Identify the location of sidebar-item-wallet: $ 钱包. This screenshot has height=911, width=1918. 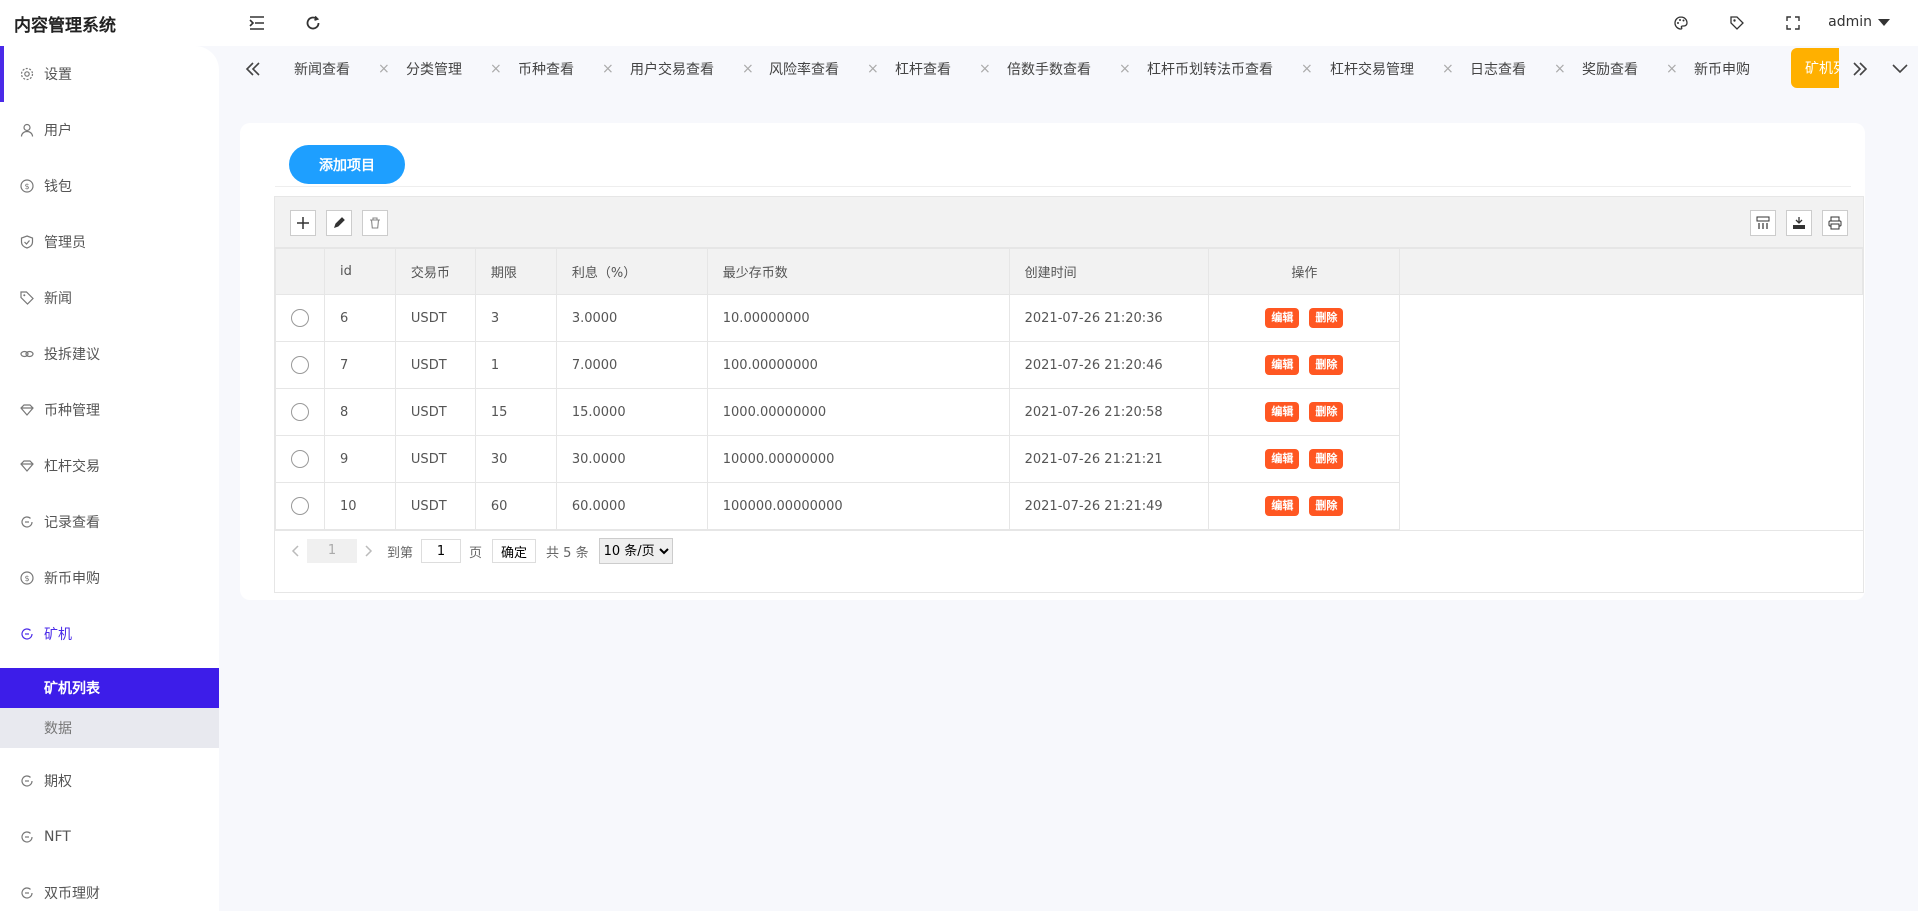
(109, 186).